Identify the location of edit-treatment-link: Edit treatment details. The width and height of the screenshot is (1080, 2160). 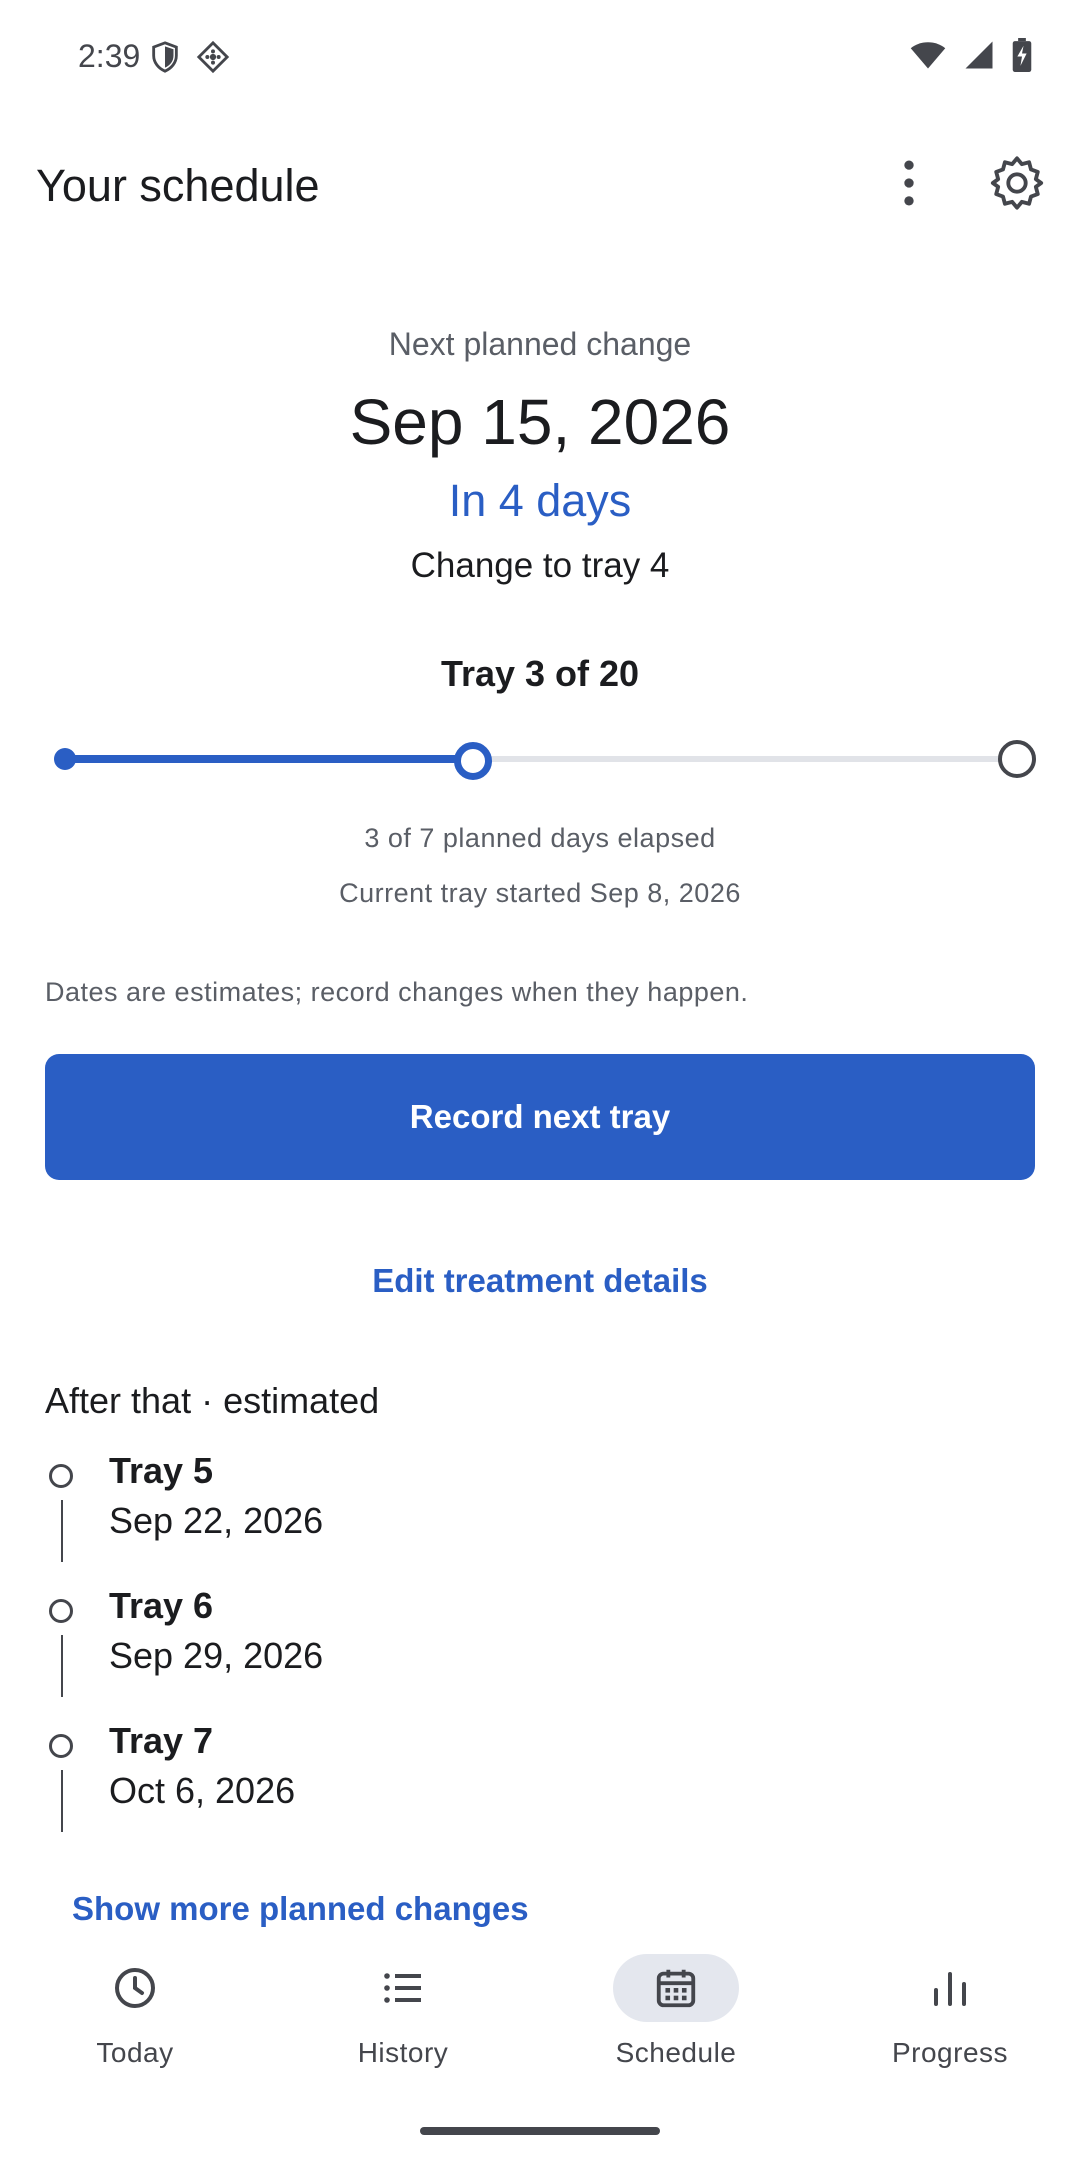
(540, 1281).